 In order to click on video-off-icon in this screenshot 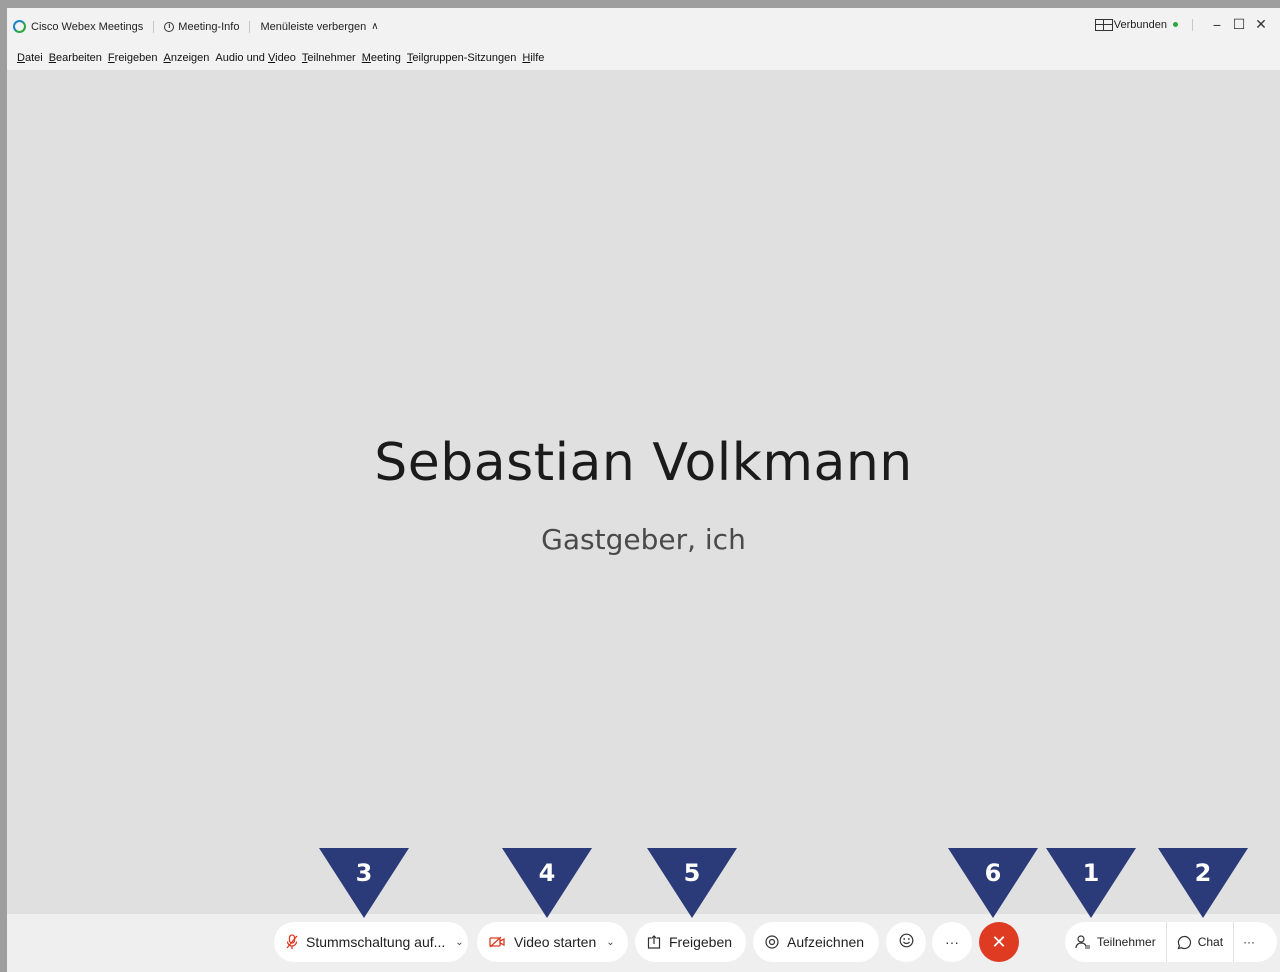, I will do `click(497, 942)`.